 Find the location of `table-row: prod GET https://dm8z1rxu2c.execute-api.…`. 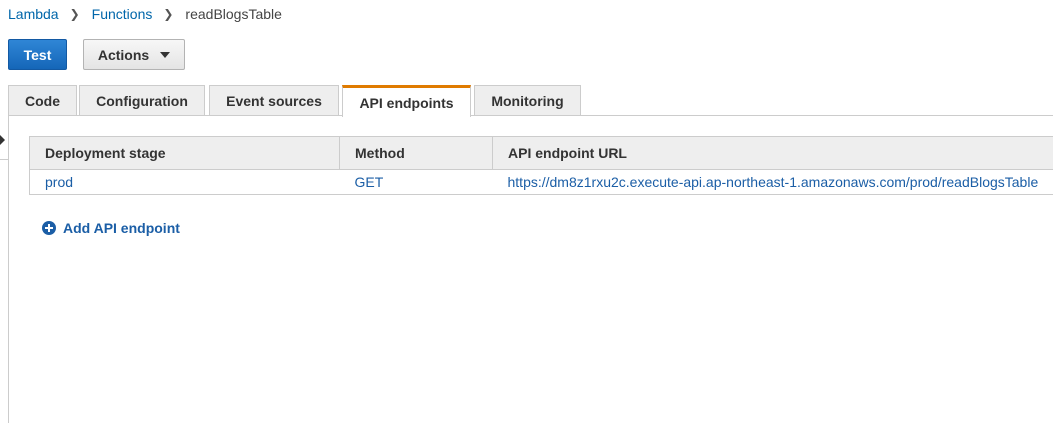

table-row: prod GET https://dm8z1rxu2c.execute-api.… is located at coordinates (541, 182).